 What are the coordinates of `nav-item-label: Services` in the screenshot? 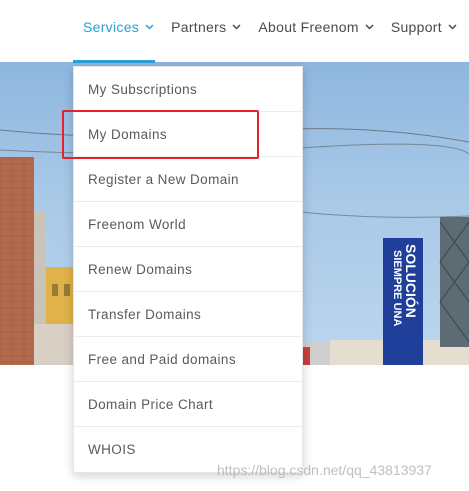 It's located at (111, 27).